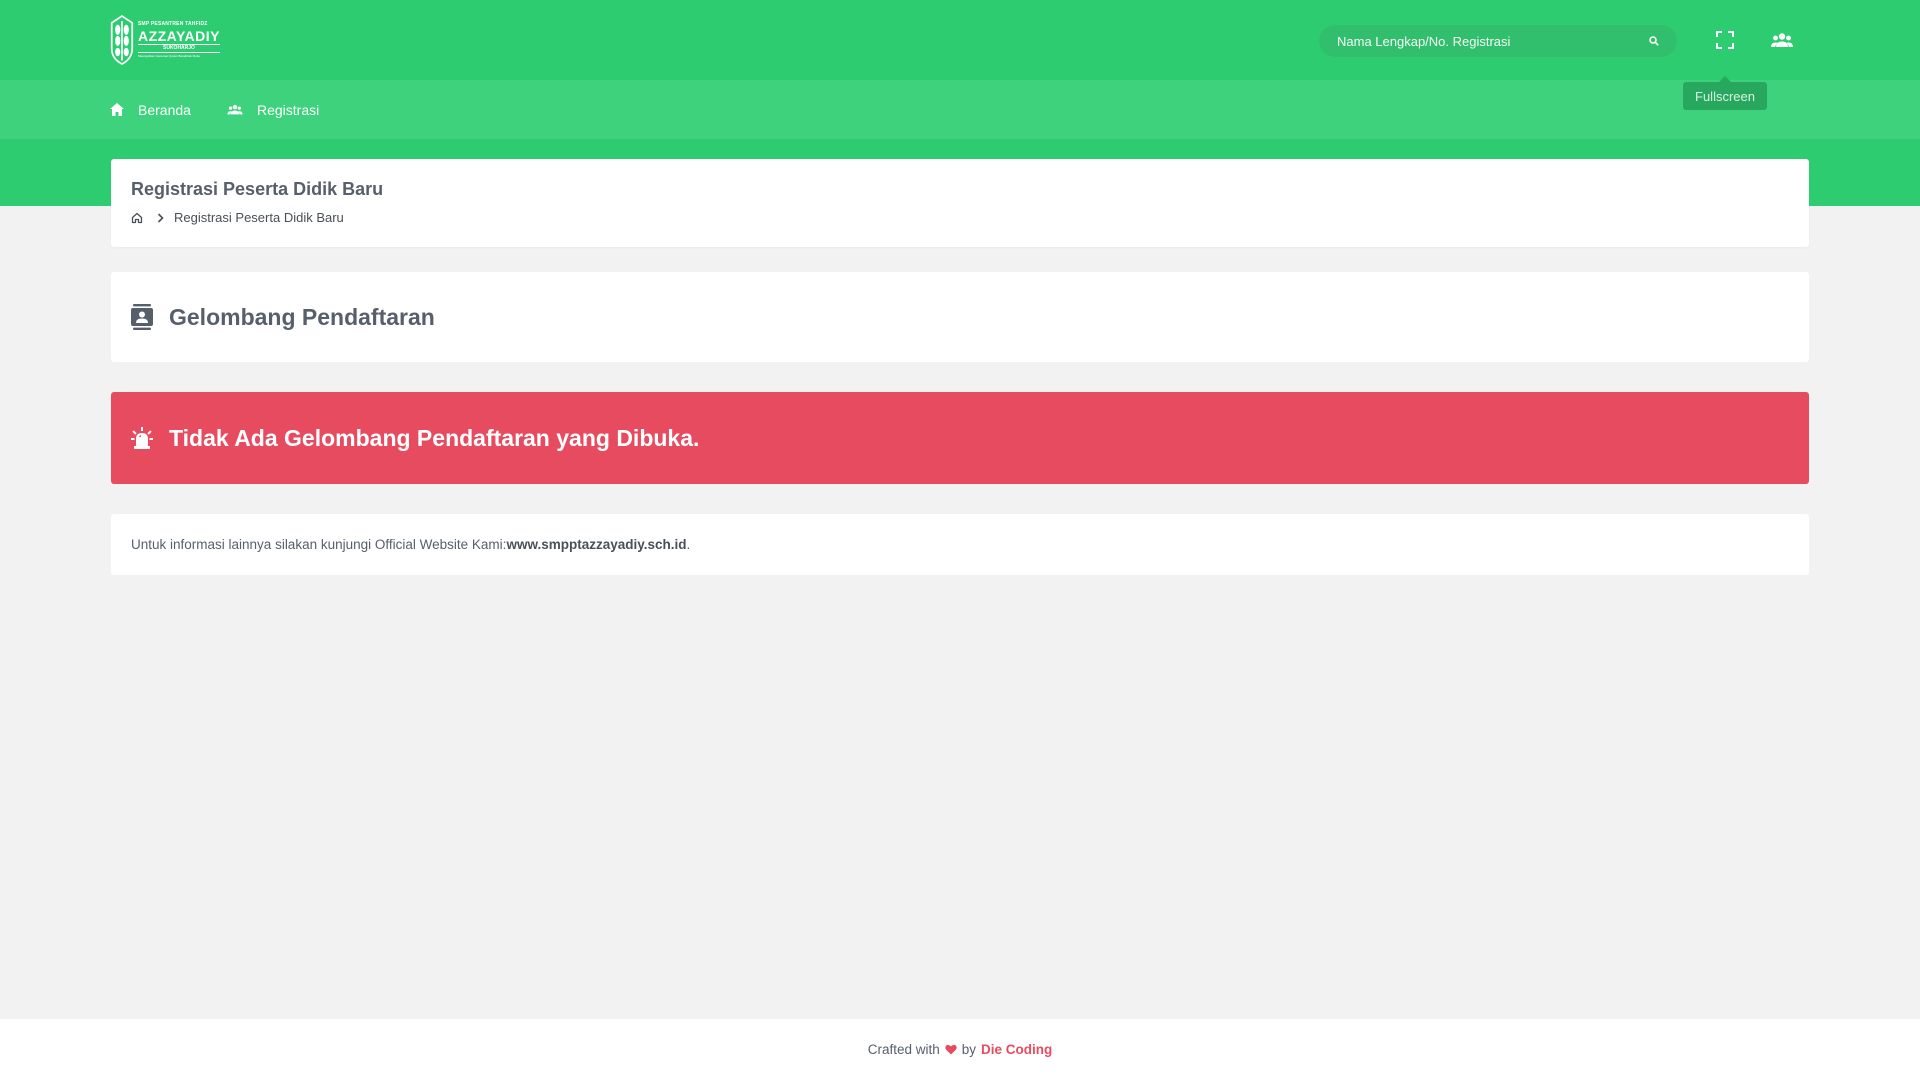 This screenshot has width=1920, height=1080. Describe the element at coordinates (160, 217) in the screenshot. I see `chevron-right-icon` at that location.